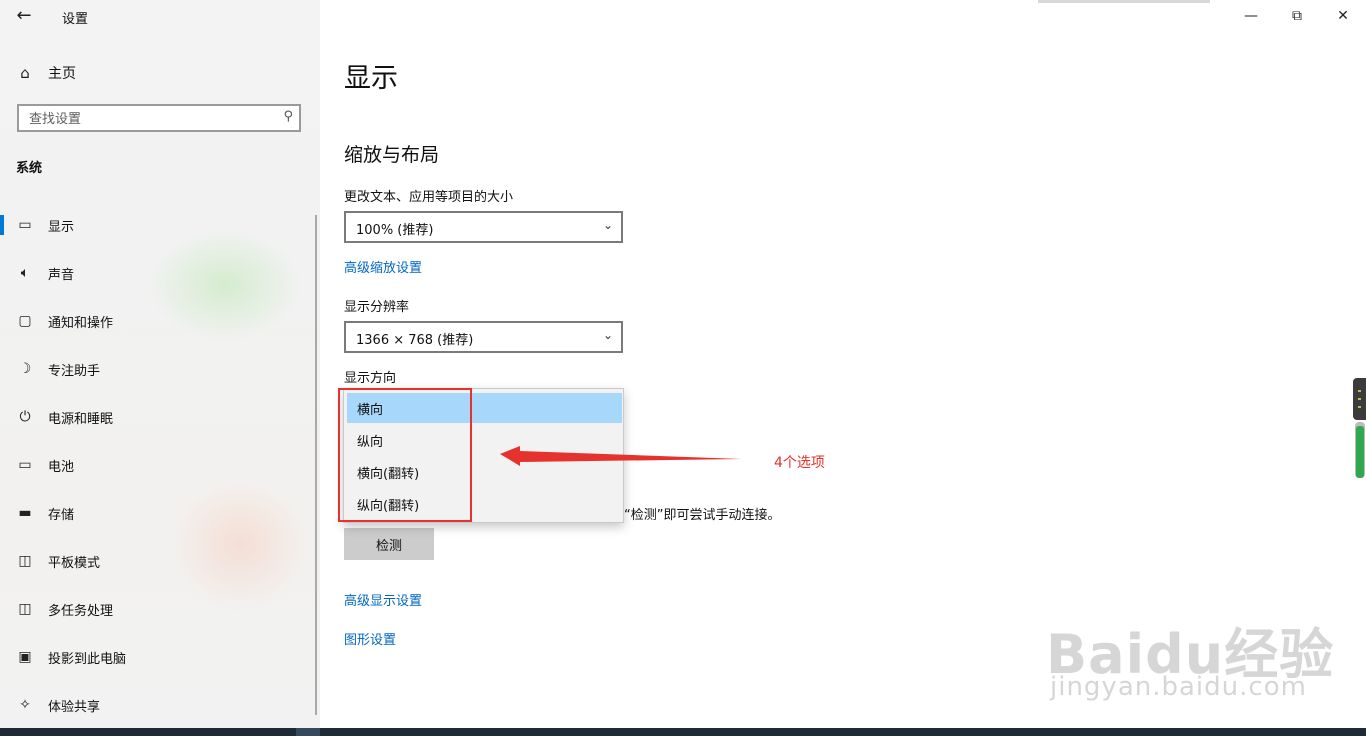  Describe the element at coordinates (1178, 687) in the screenshot. I see `watermark-url: jingyan.baidu.com` at that location.